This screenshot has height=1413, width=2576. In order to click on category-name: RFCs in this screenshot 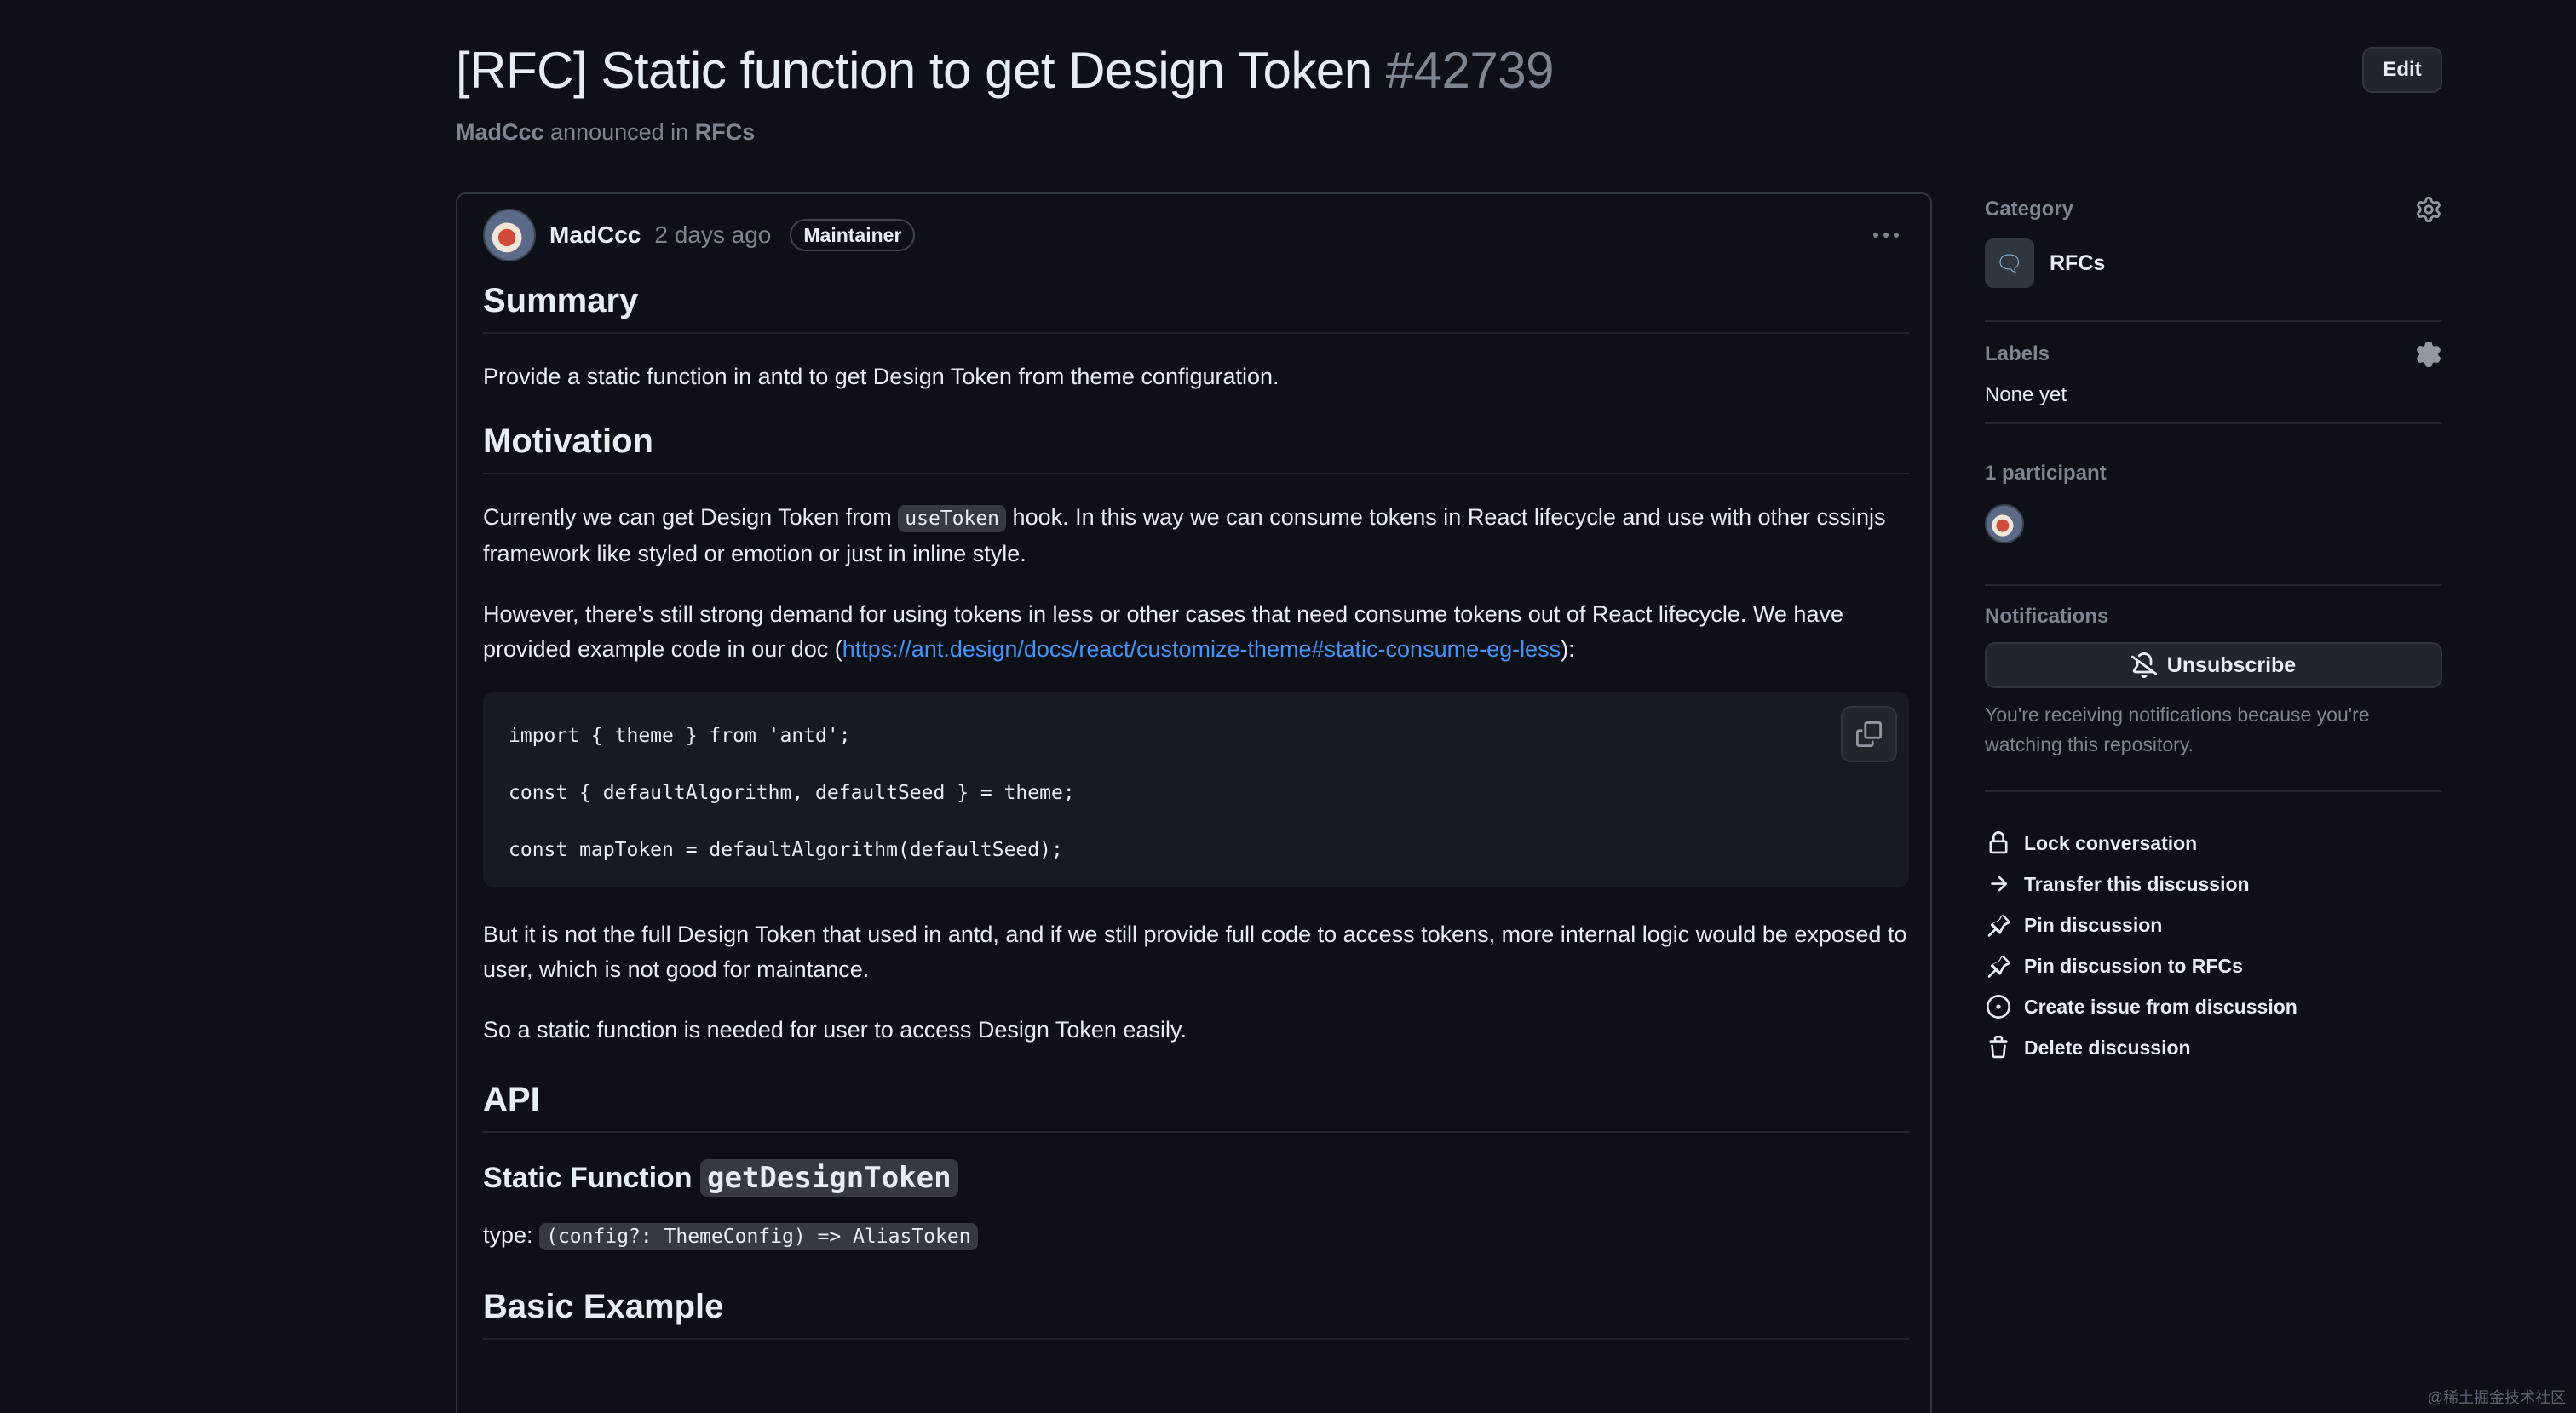, I will do `click(2078, 262)`.